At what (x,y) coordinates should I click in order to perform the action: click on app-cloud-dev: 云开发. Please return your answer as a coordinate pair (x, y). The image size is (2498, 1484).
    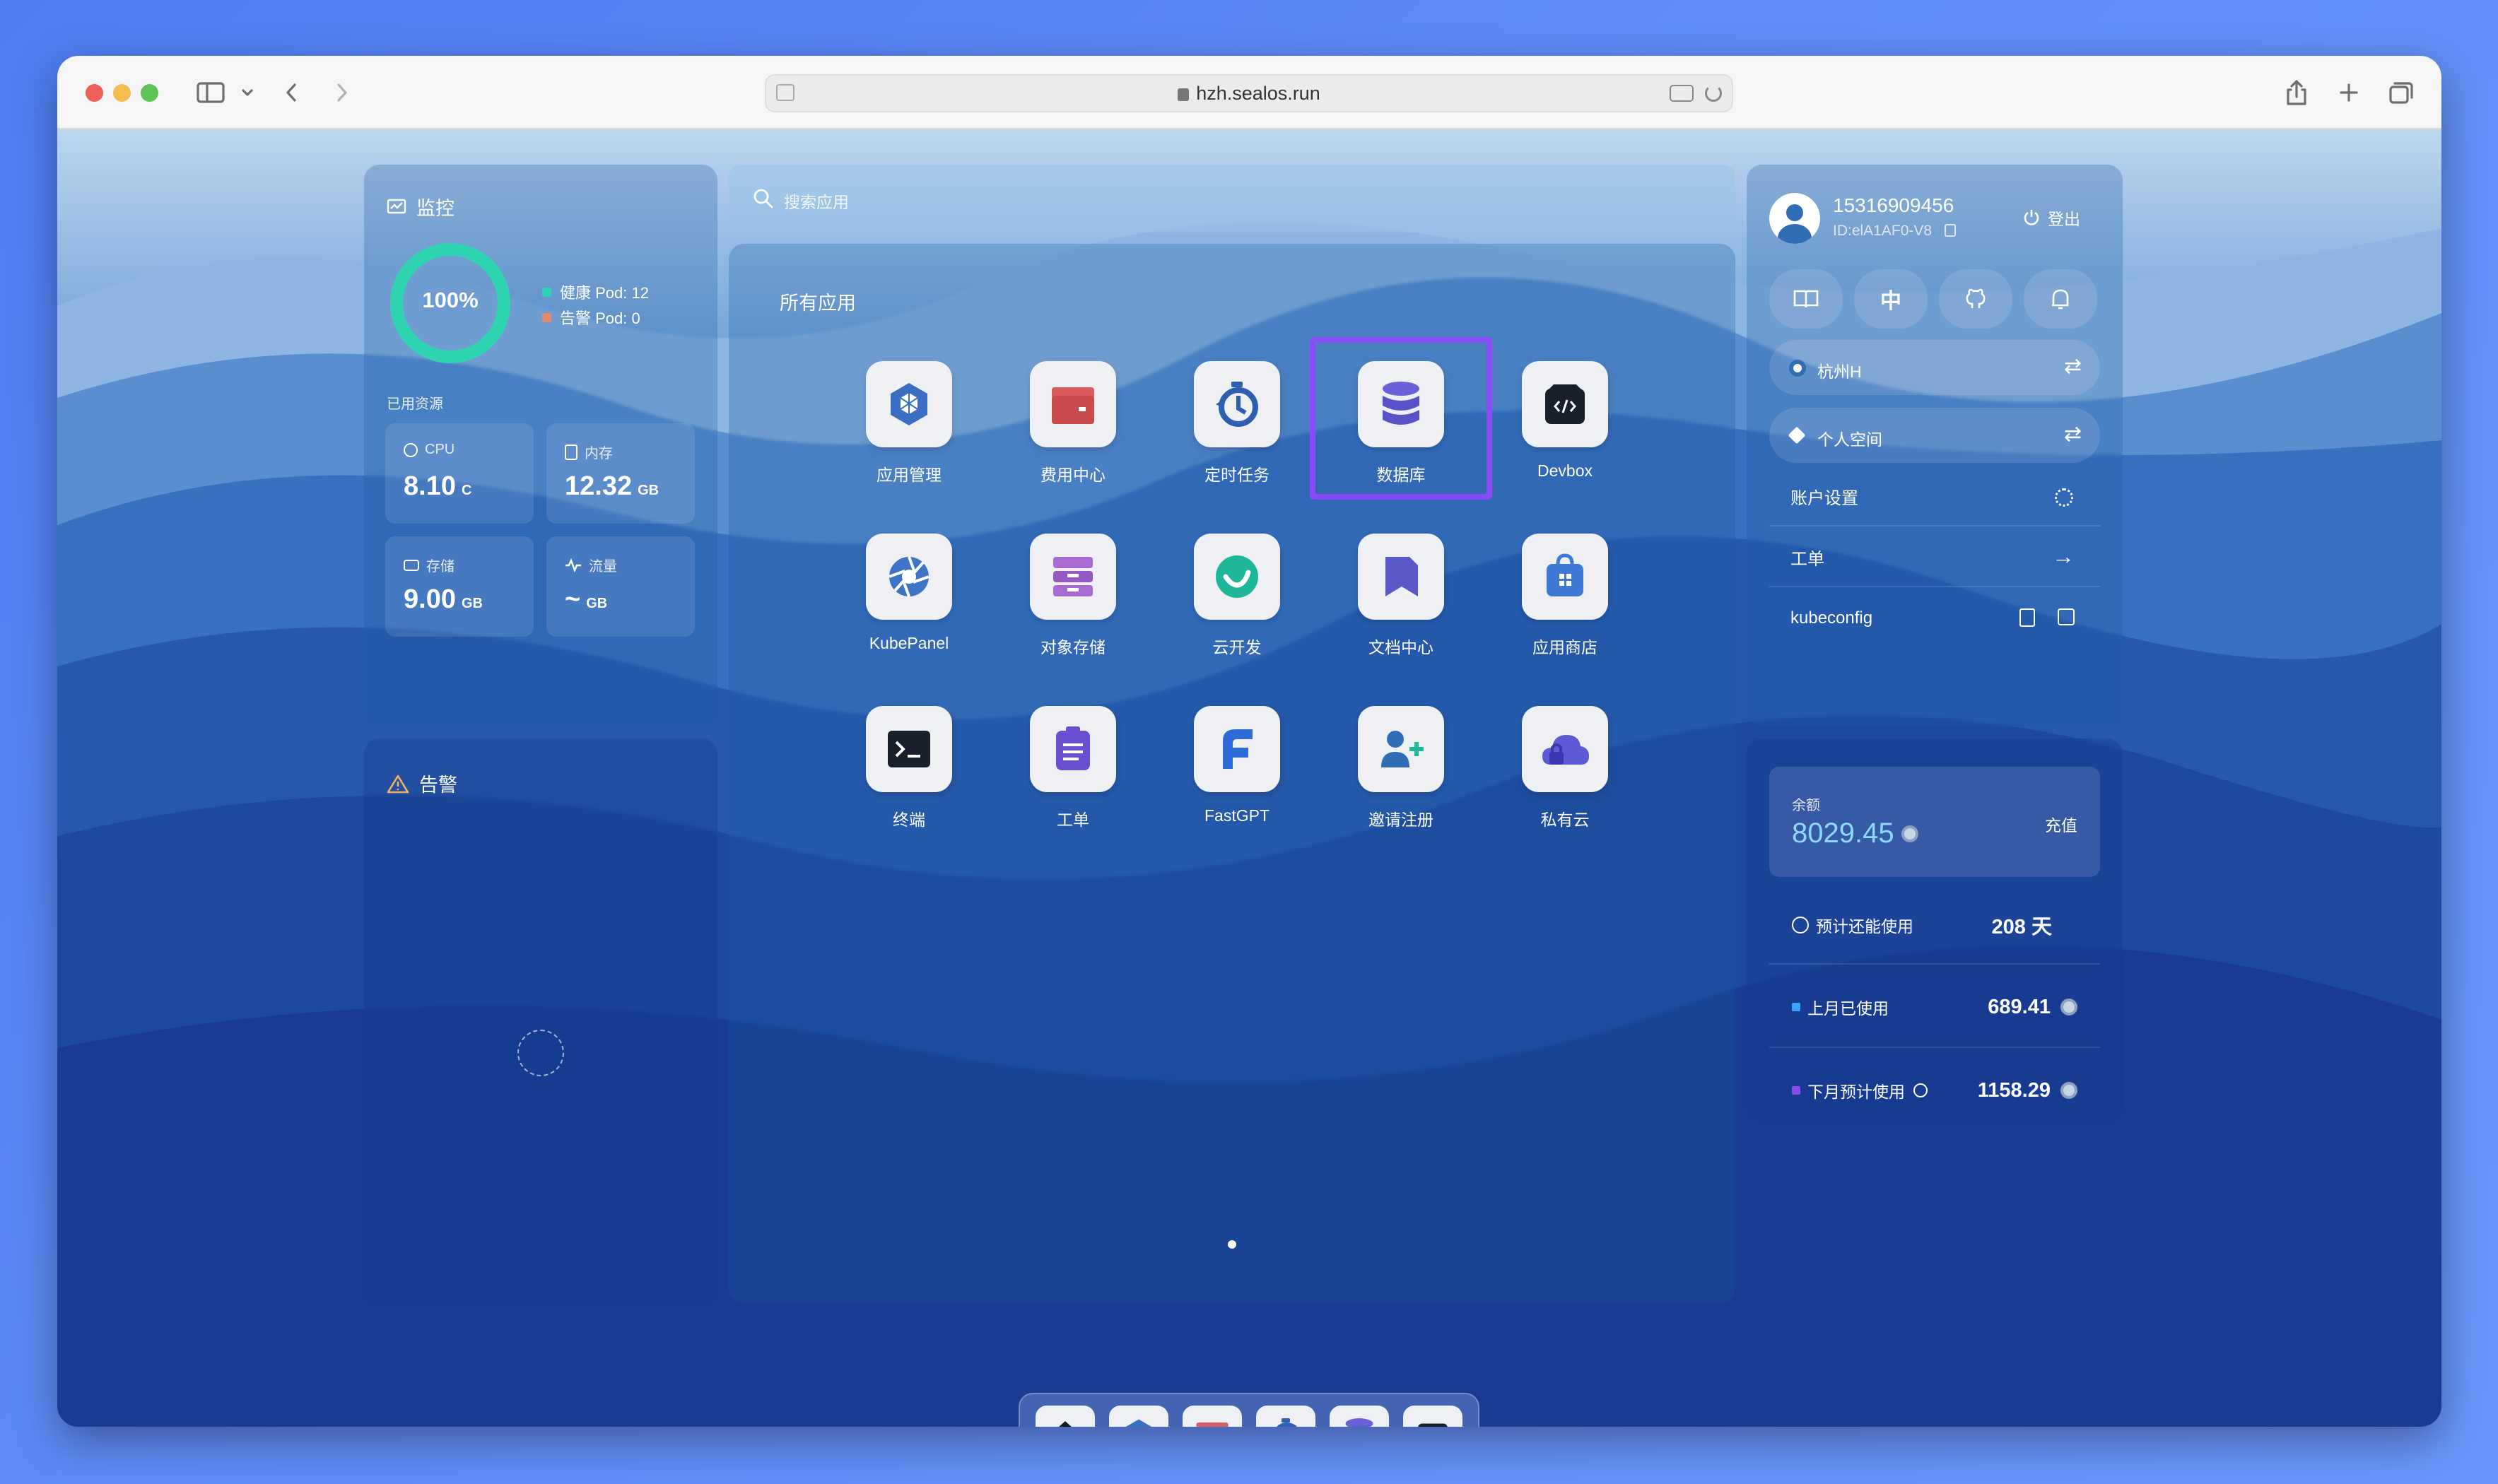
    Looking at the image, I should click on (1237, 596).